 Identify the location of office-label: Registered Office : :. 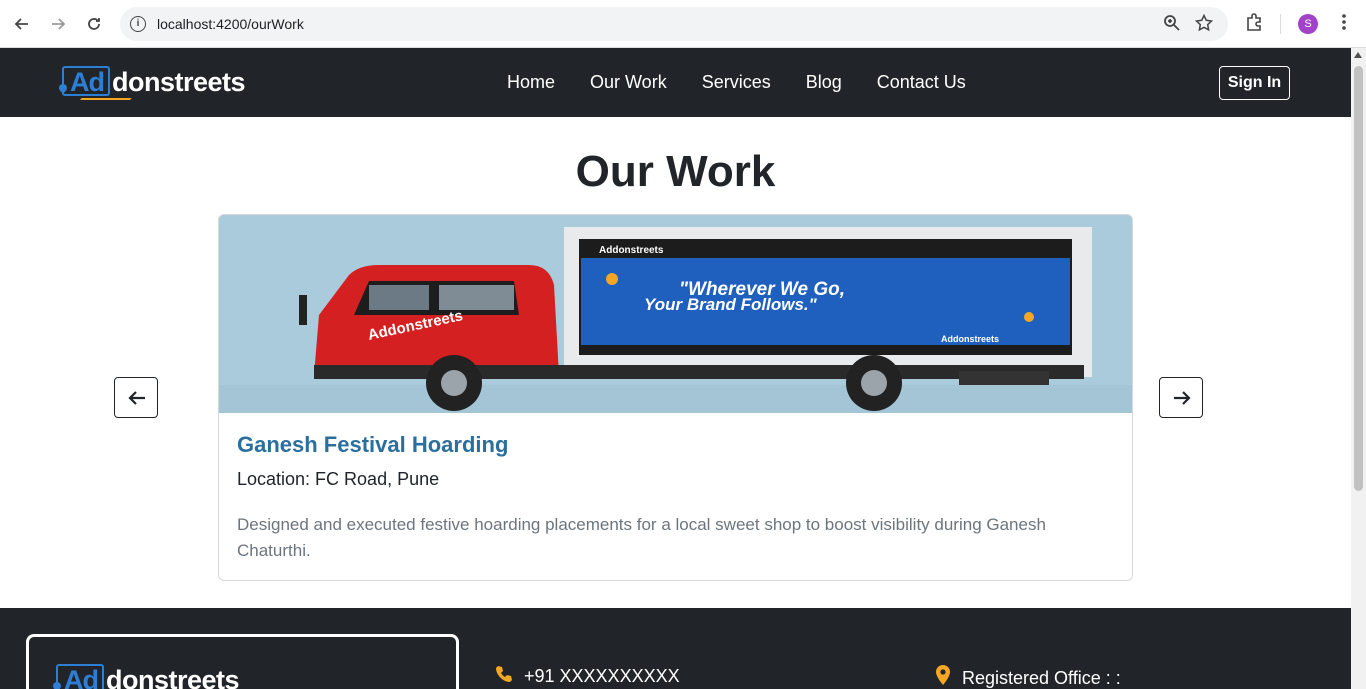
(1041, 678).